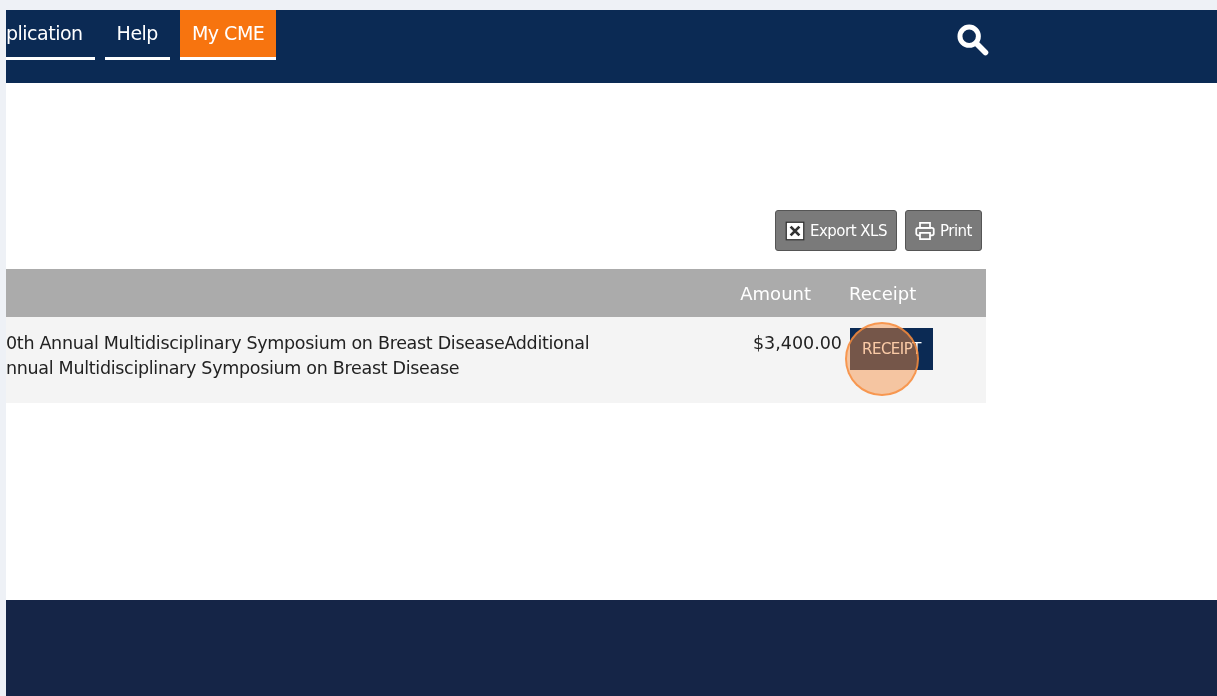  I want to click on table-cell: $3,400.00, so click(797, 343).